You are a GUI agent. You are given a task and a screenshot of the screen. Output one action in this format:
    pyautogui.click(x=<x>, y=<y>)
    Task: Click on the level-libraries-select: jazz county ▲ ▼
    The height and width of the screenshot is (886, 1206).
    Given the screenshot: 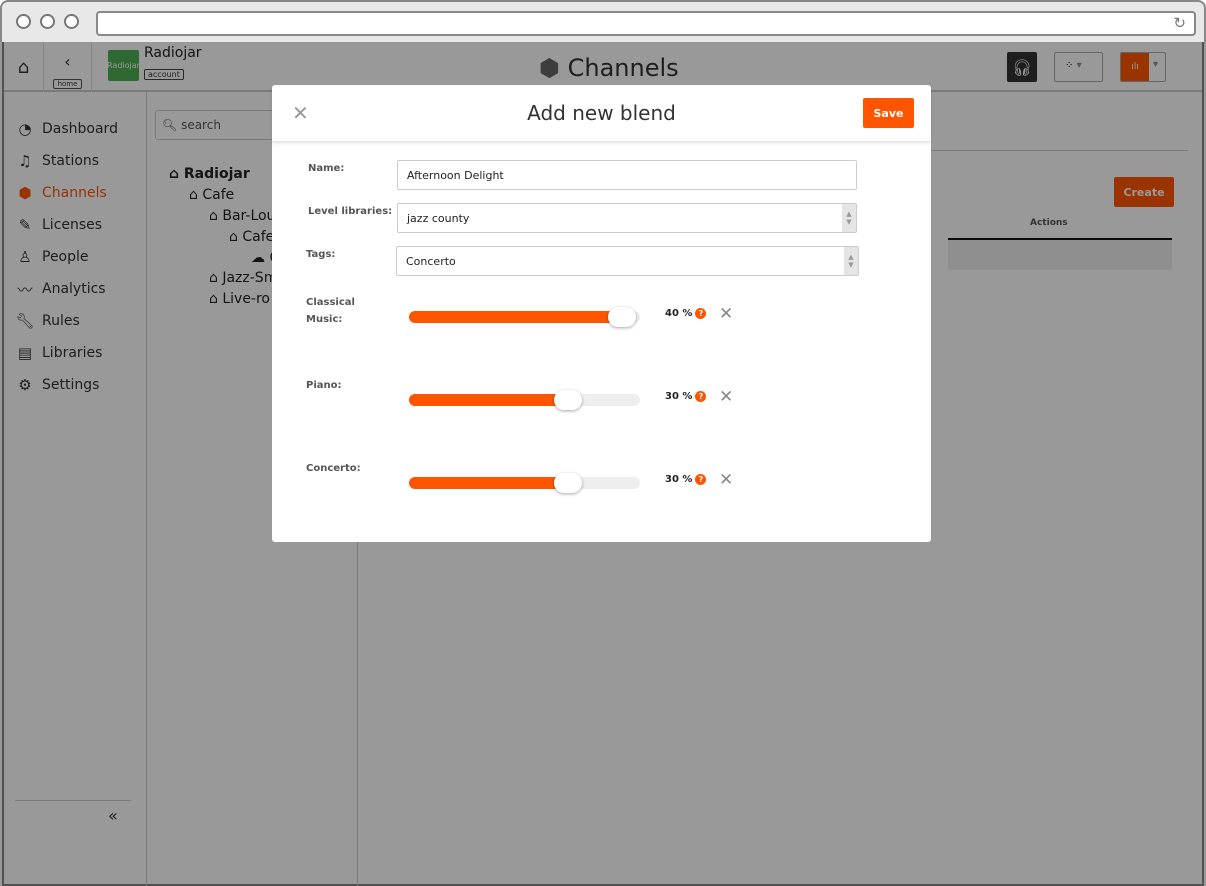 What is the action you would take?
    pyautogui.click(x=627, y=218)
    